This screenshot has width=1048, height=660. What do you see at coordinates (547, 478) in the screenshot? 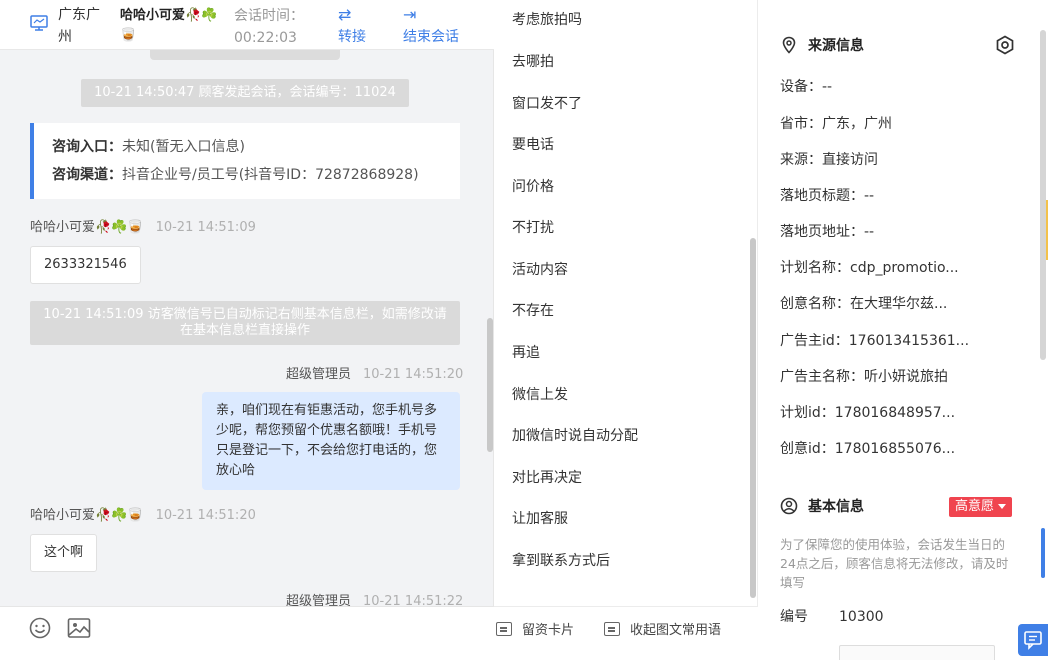
I see `quick-reply-item: 对比再决定` at bounding box center [547, 478].